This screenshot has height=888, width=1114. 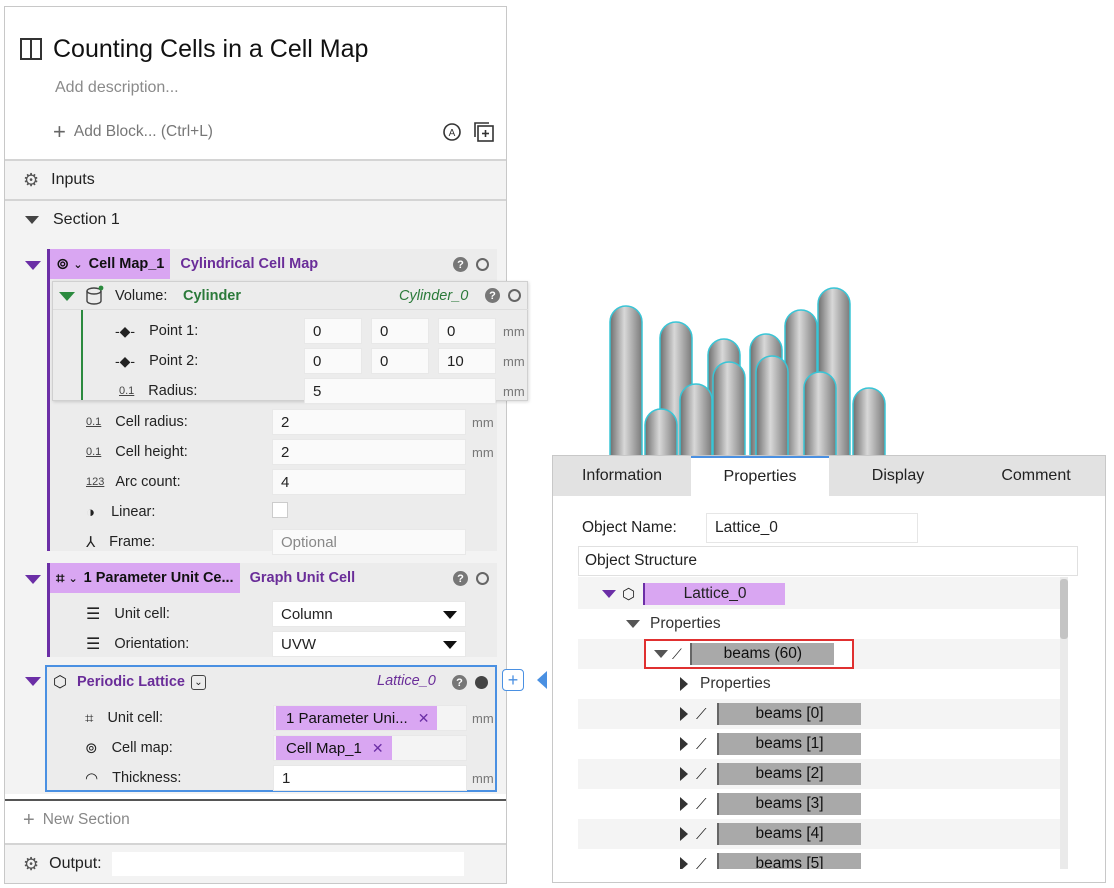 I want to click on point2-y-input: 0, so click(x=400, y=361).